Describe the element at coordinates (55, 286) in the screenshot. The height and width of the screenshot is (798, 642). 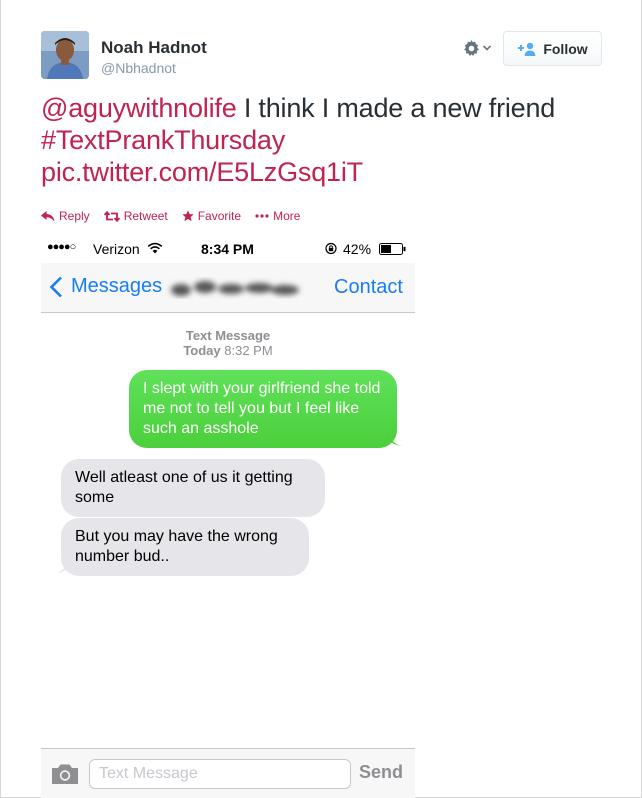
I see `chevron-left-icon` at that location.